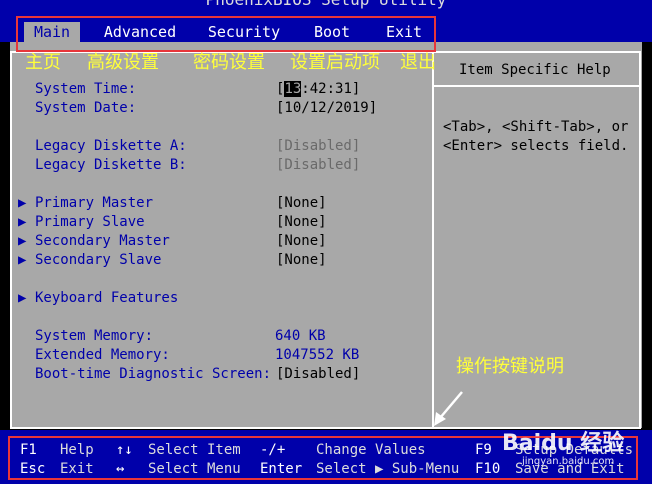  Describe the element at coordinates (326, 4) in the screenshot. I see `window-title: PhoenixBIOS Setup Utility` at that location.